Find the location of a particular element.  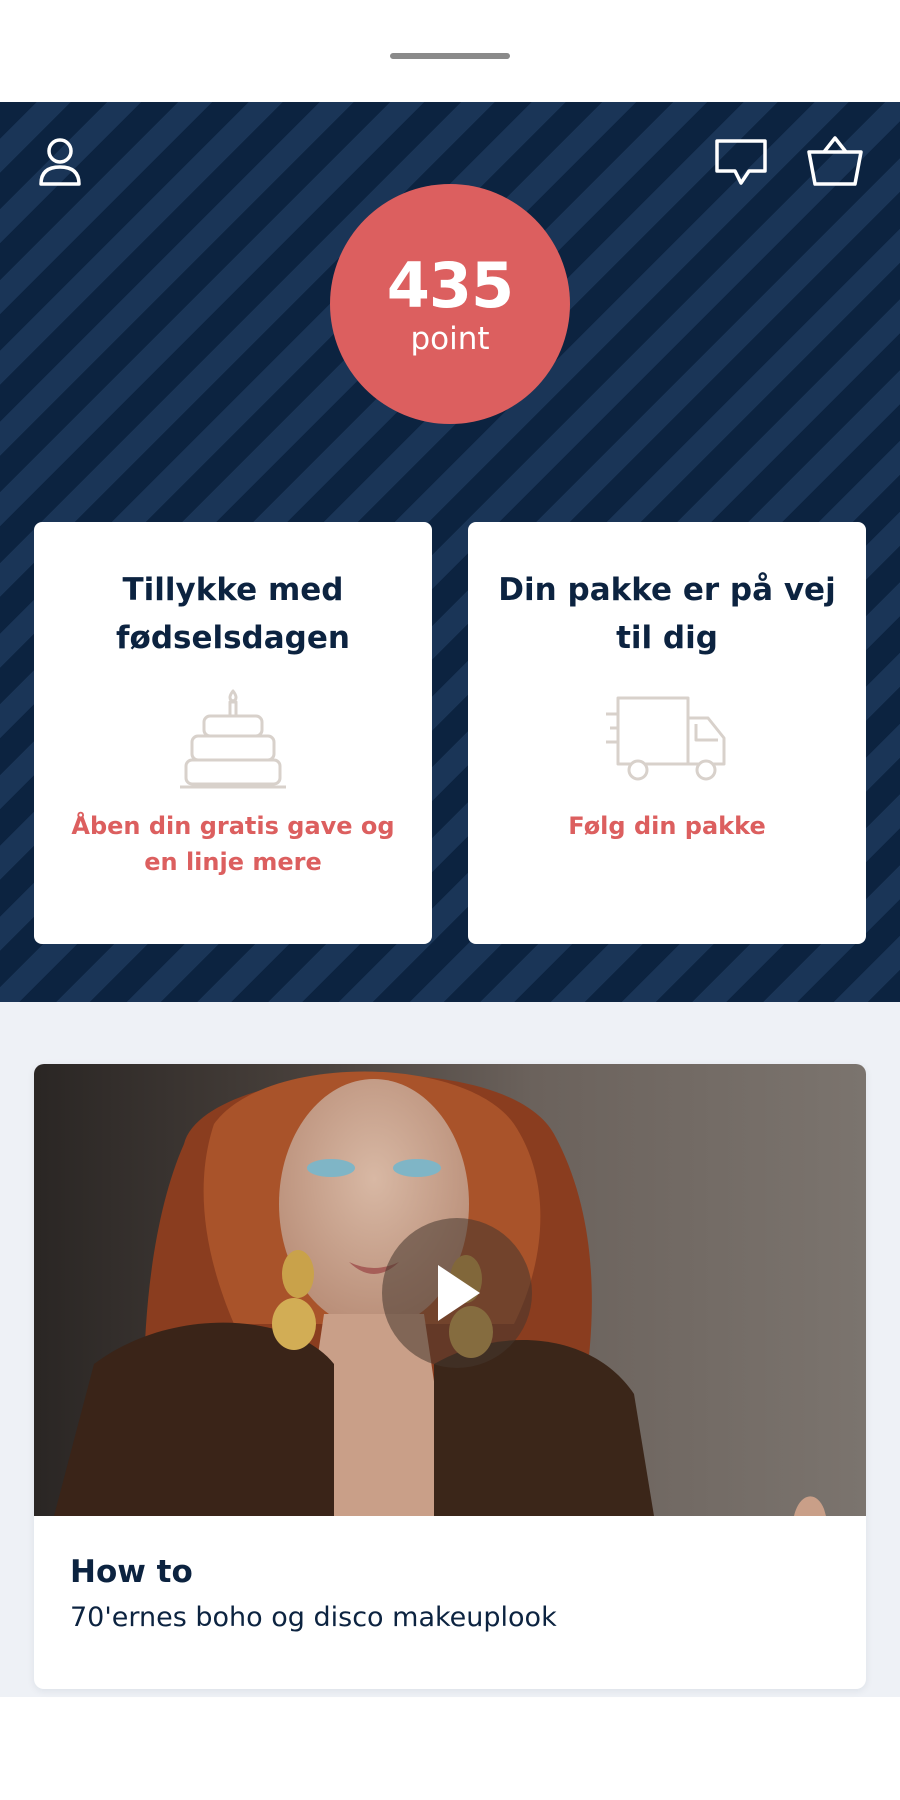

chat-bubble-icon is located at coordinates (741, 162).